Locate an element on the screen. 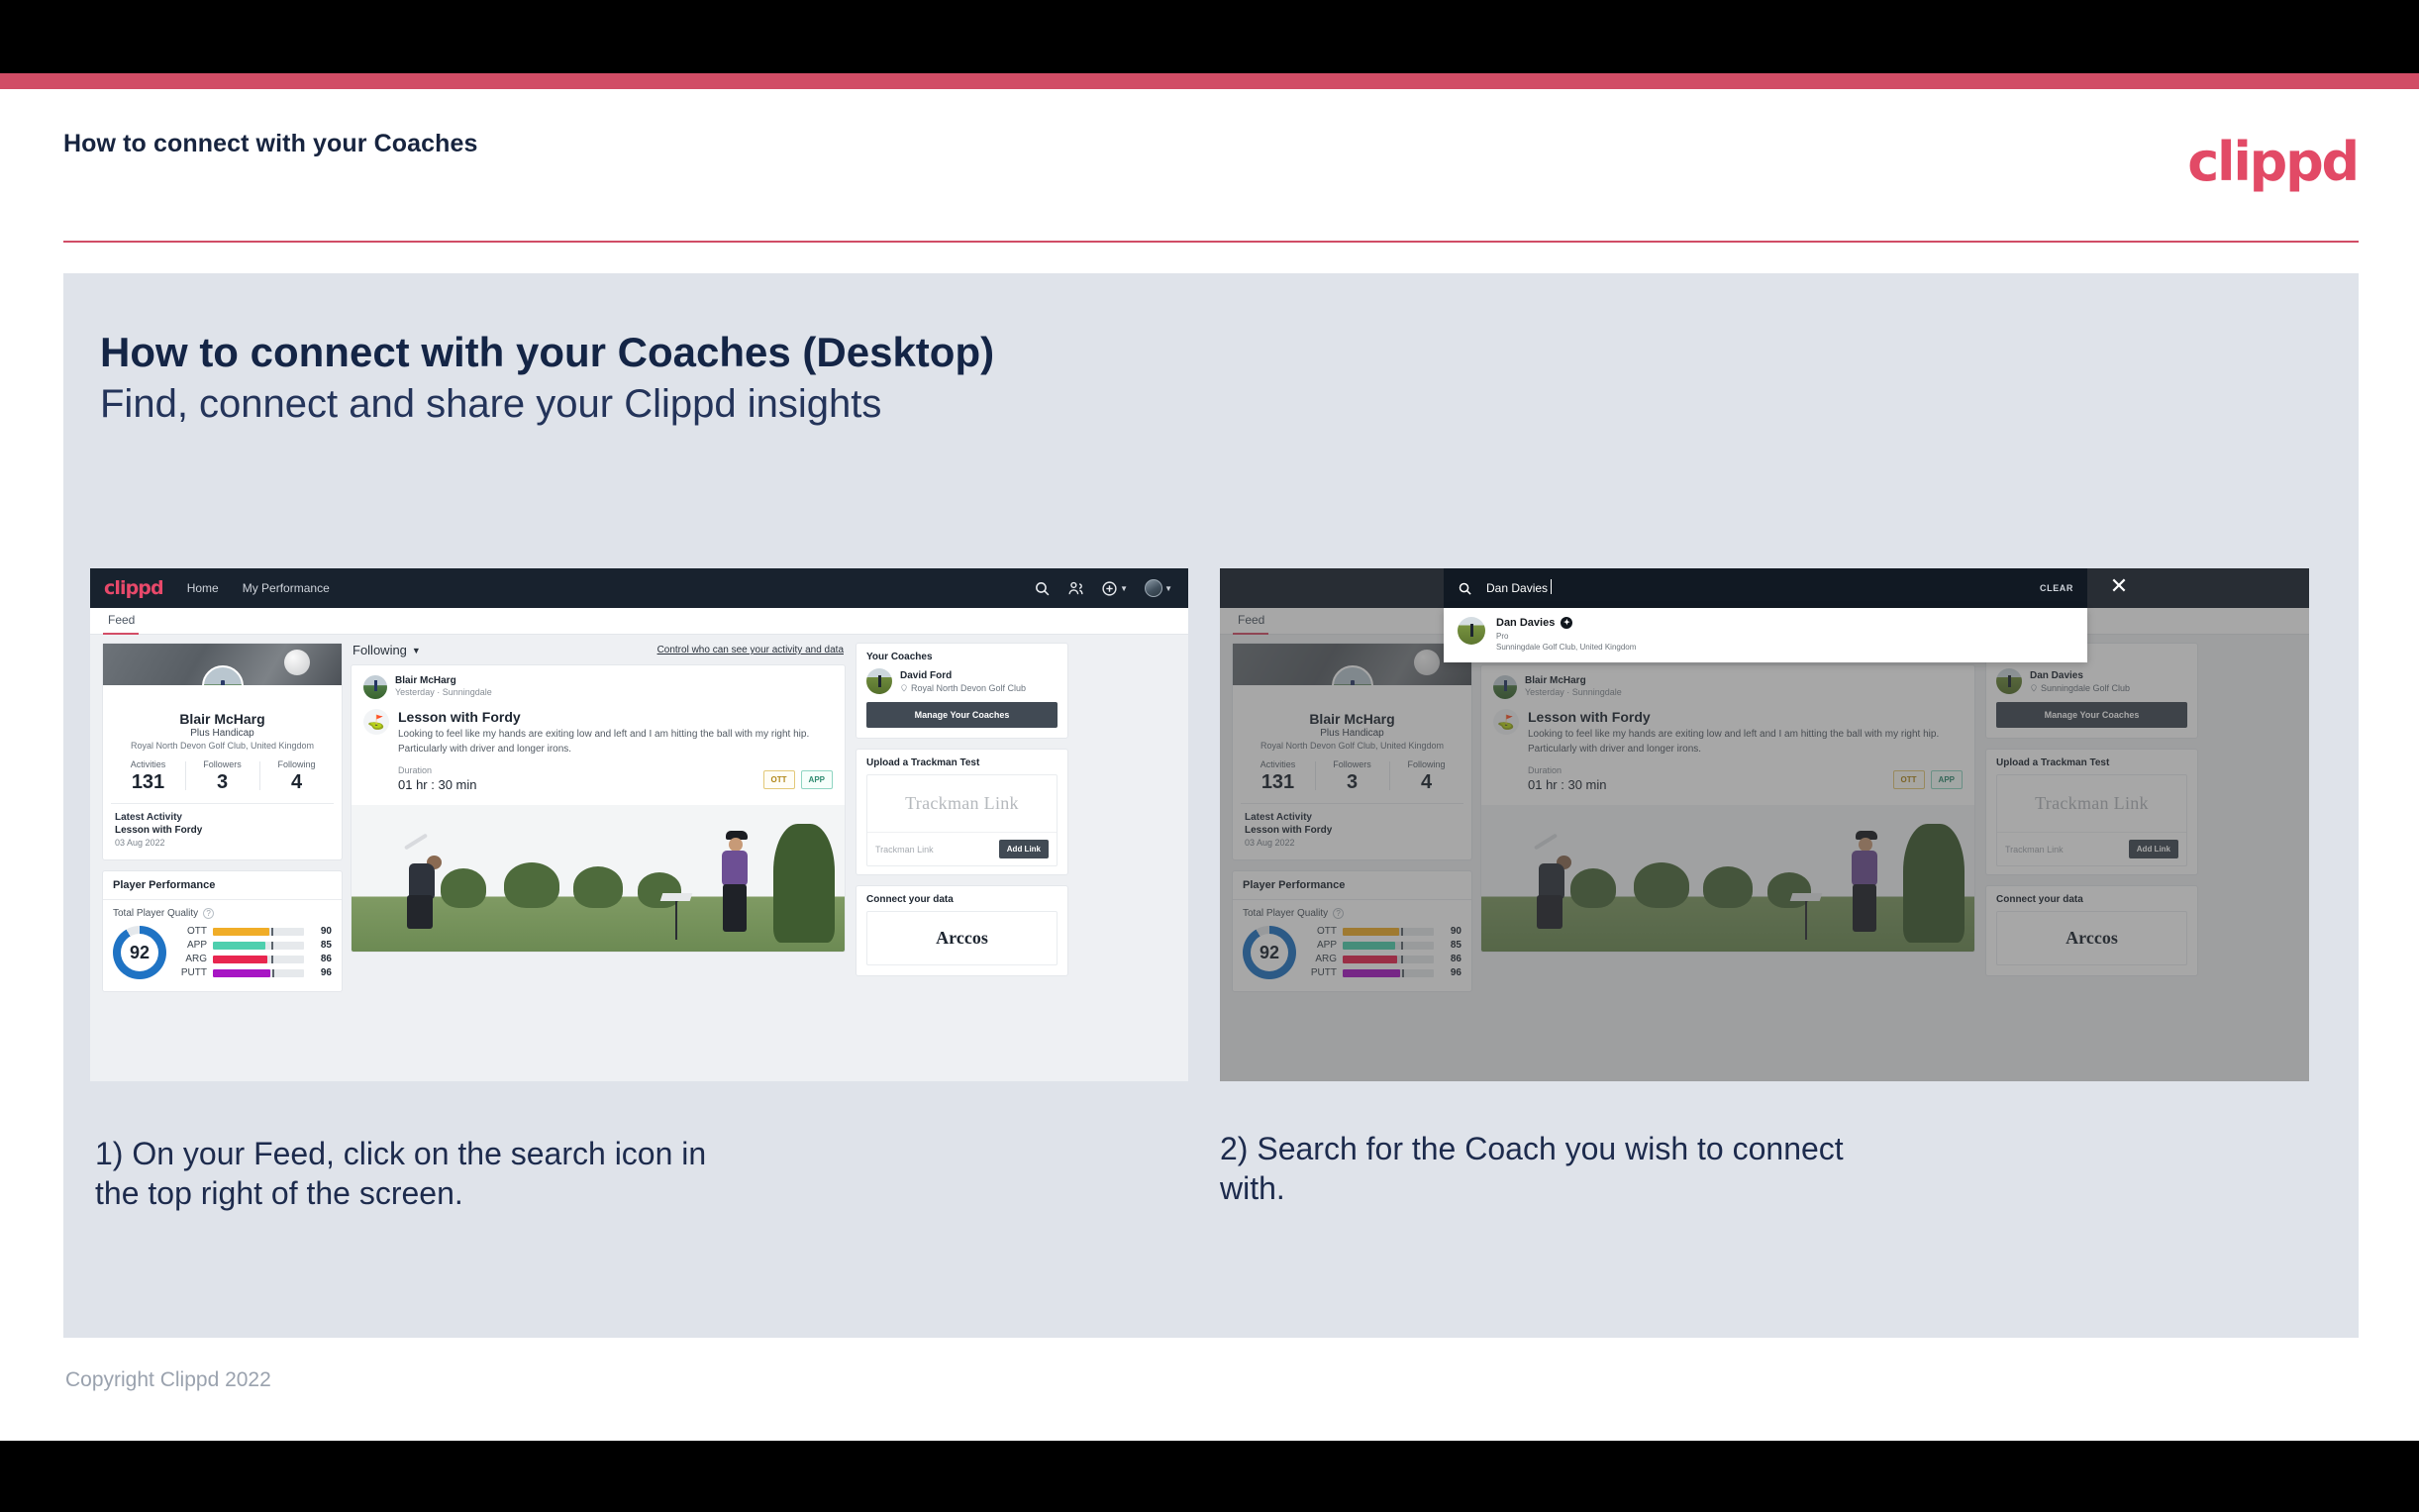  search-input: Dan Davies is located at coordinates (1519, 587).